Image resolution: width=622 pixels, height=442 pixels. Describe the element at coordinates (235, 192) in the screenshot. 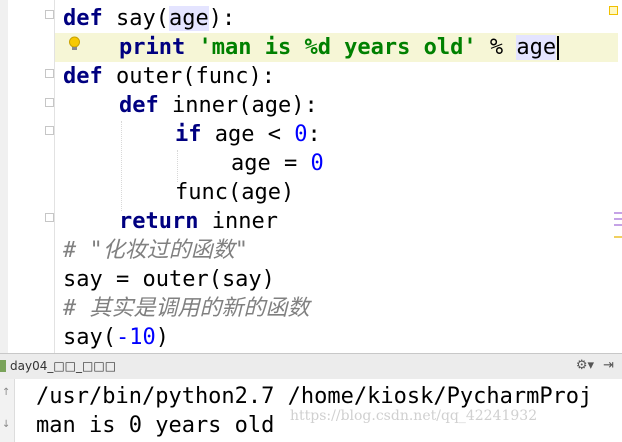

I see `code-text: func(age)` at that location.